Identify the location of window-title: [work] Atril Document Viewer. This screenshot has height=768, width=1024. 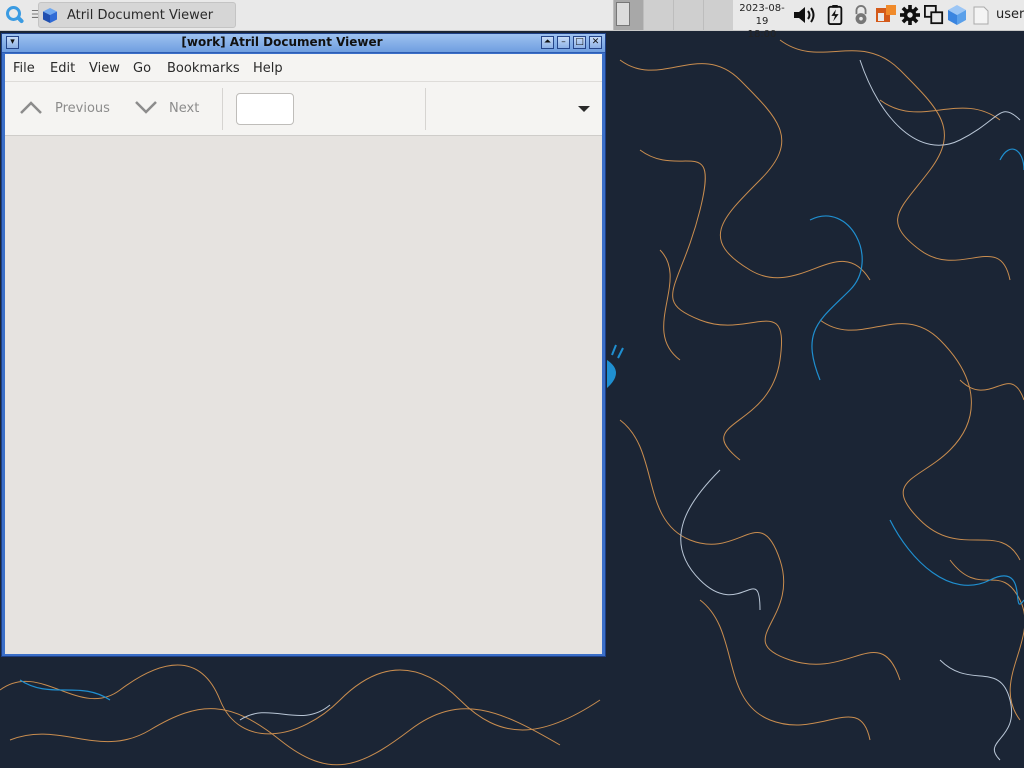
(282, 42).